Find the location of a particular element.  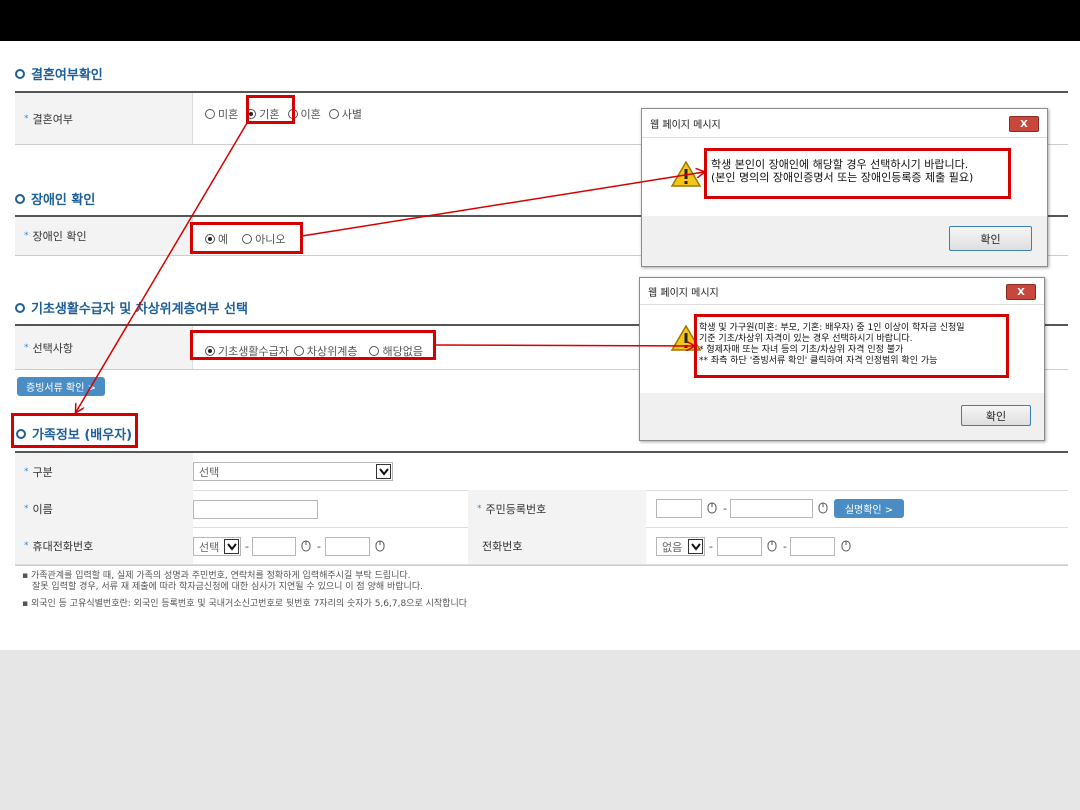

arrow-welfare-to-dialog is located at coordinates (564, 345).